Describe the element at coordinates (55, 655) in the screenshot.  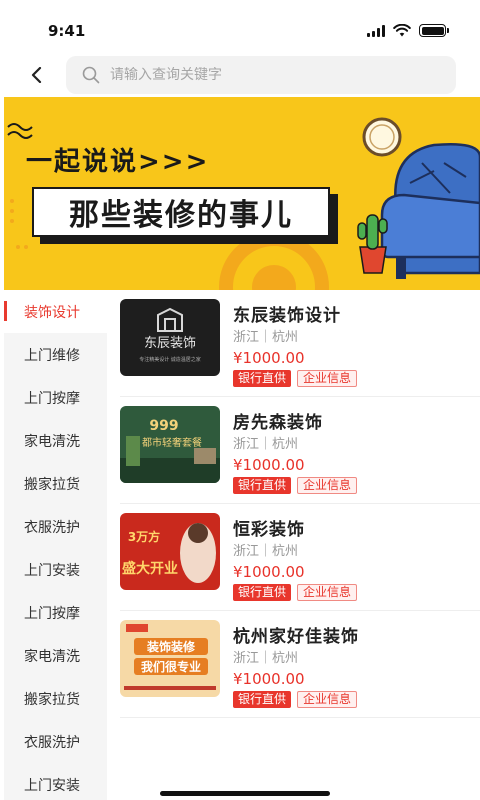
I see `sidebar-item-appliance-cleaning-2: 家电清洗` at that location.